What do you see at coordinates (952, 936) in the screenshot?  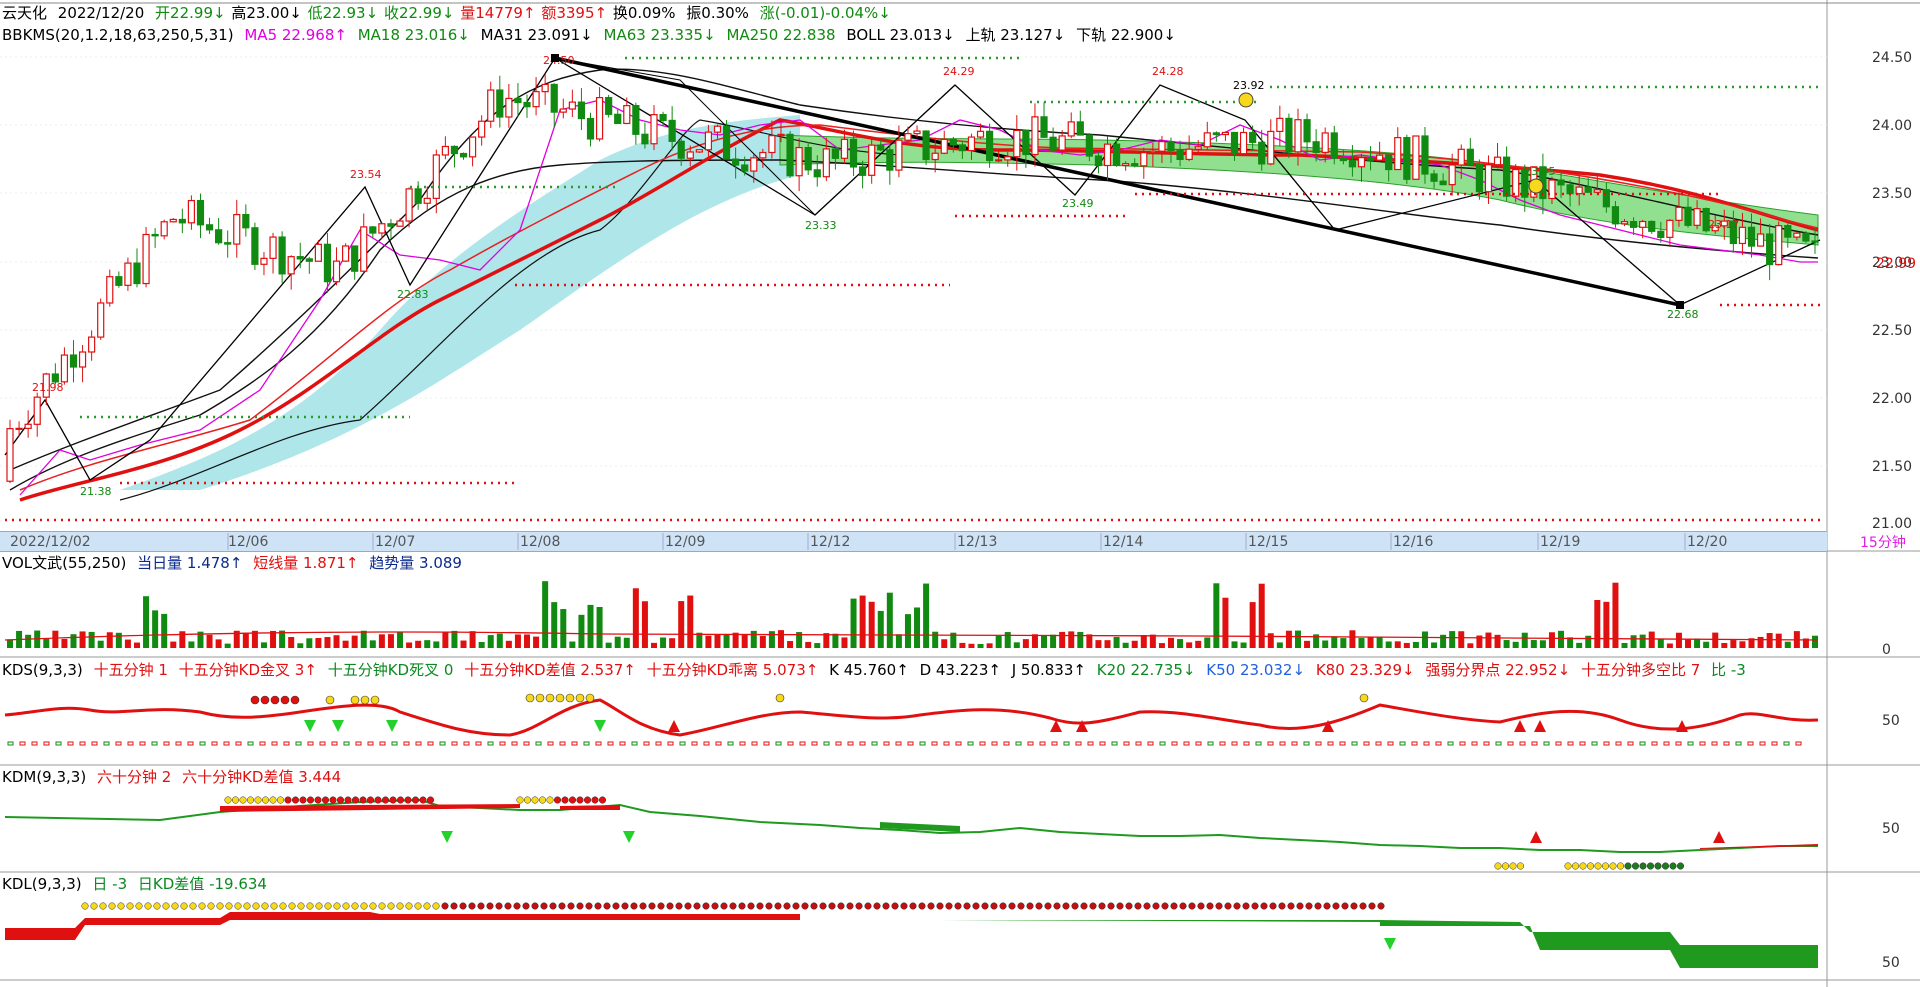 I see `kdl-chart: 50` at bounding box center [952, 936].